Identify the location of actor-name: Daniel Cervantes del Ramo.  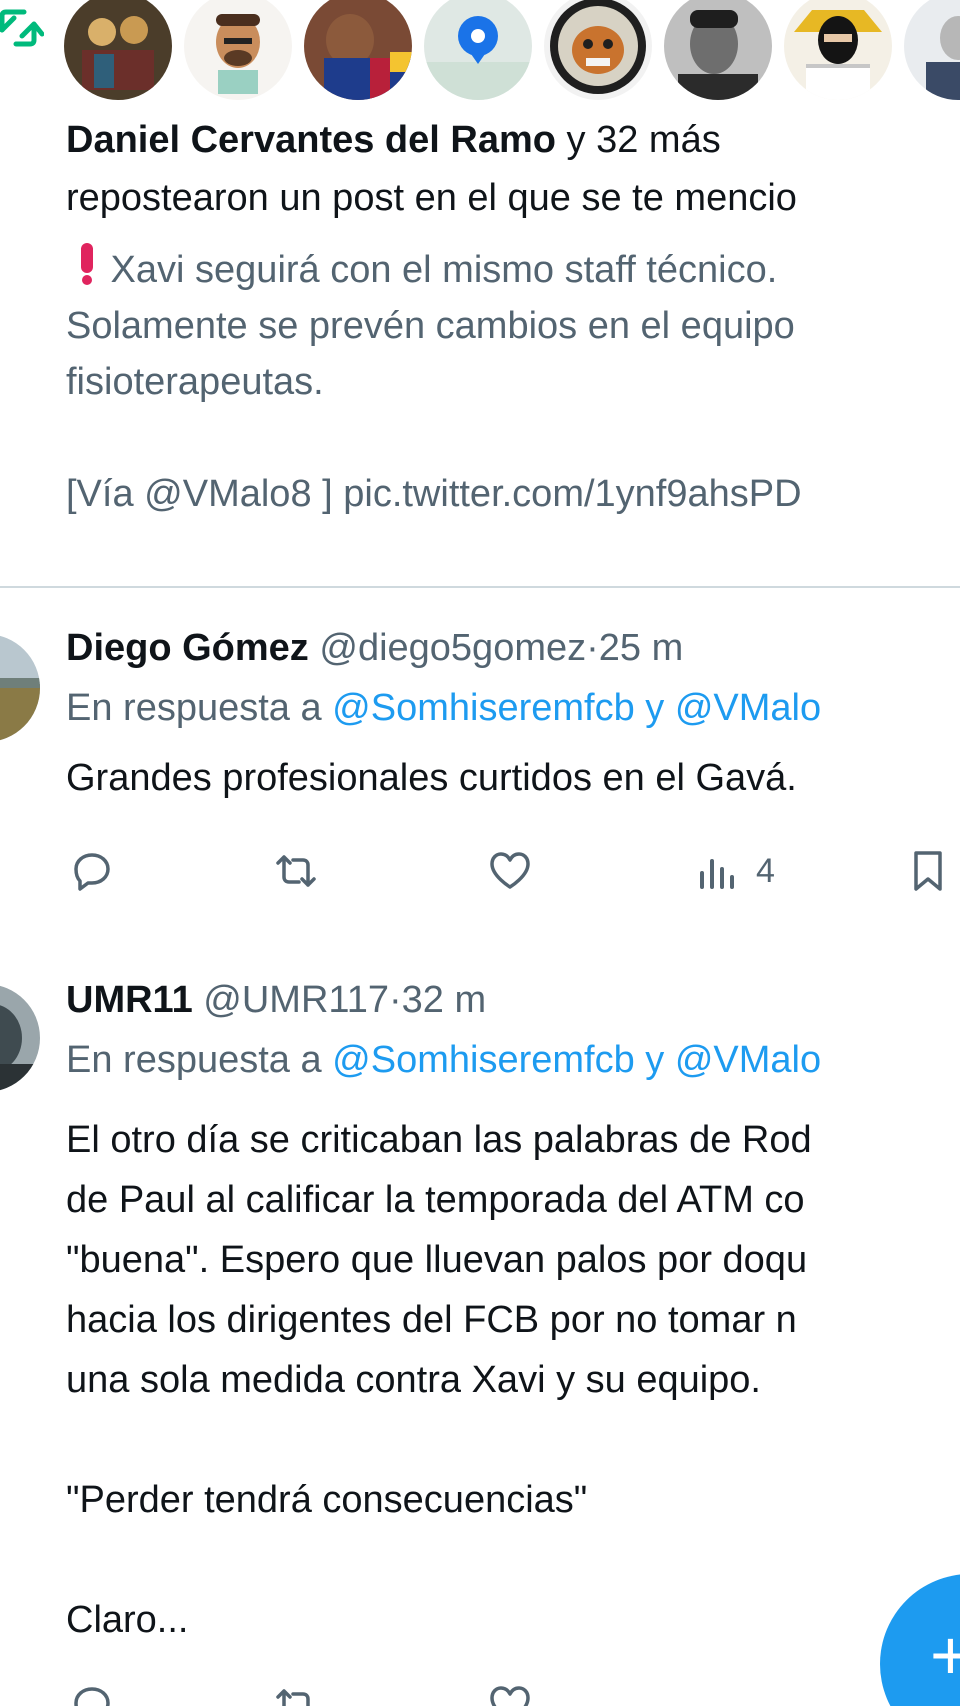
(311, 140).